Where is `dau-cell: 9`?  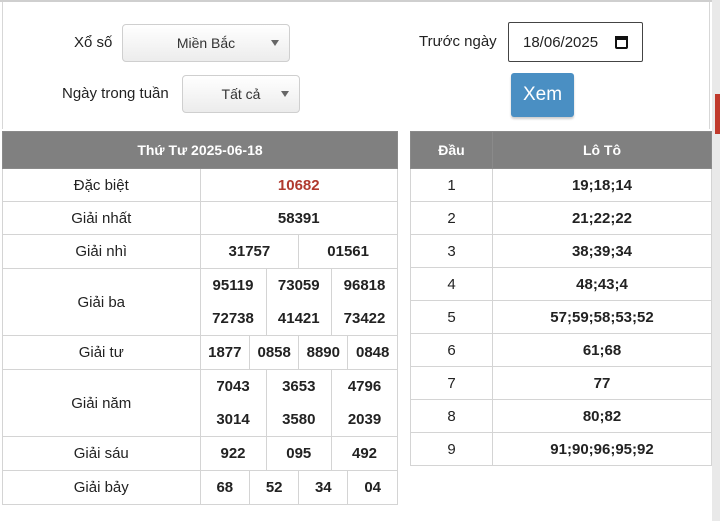
dau-cell: 9 is located at coordinates (451, 449).